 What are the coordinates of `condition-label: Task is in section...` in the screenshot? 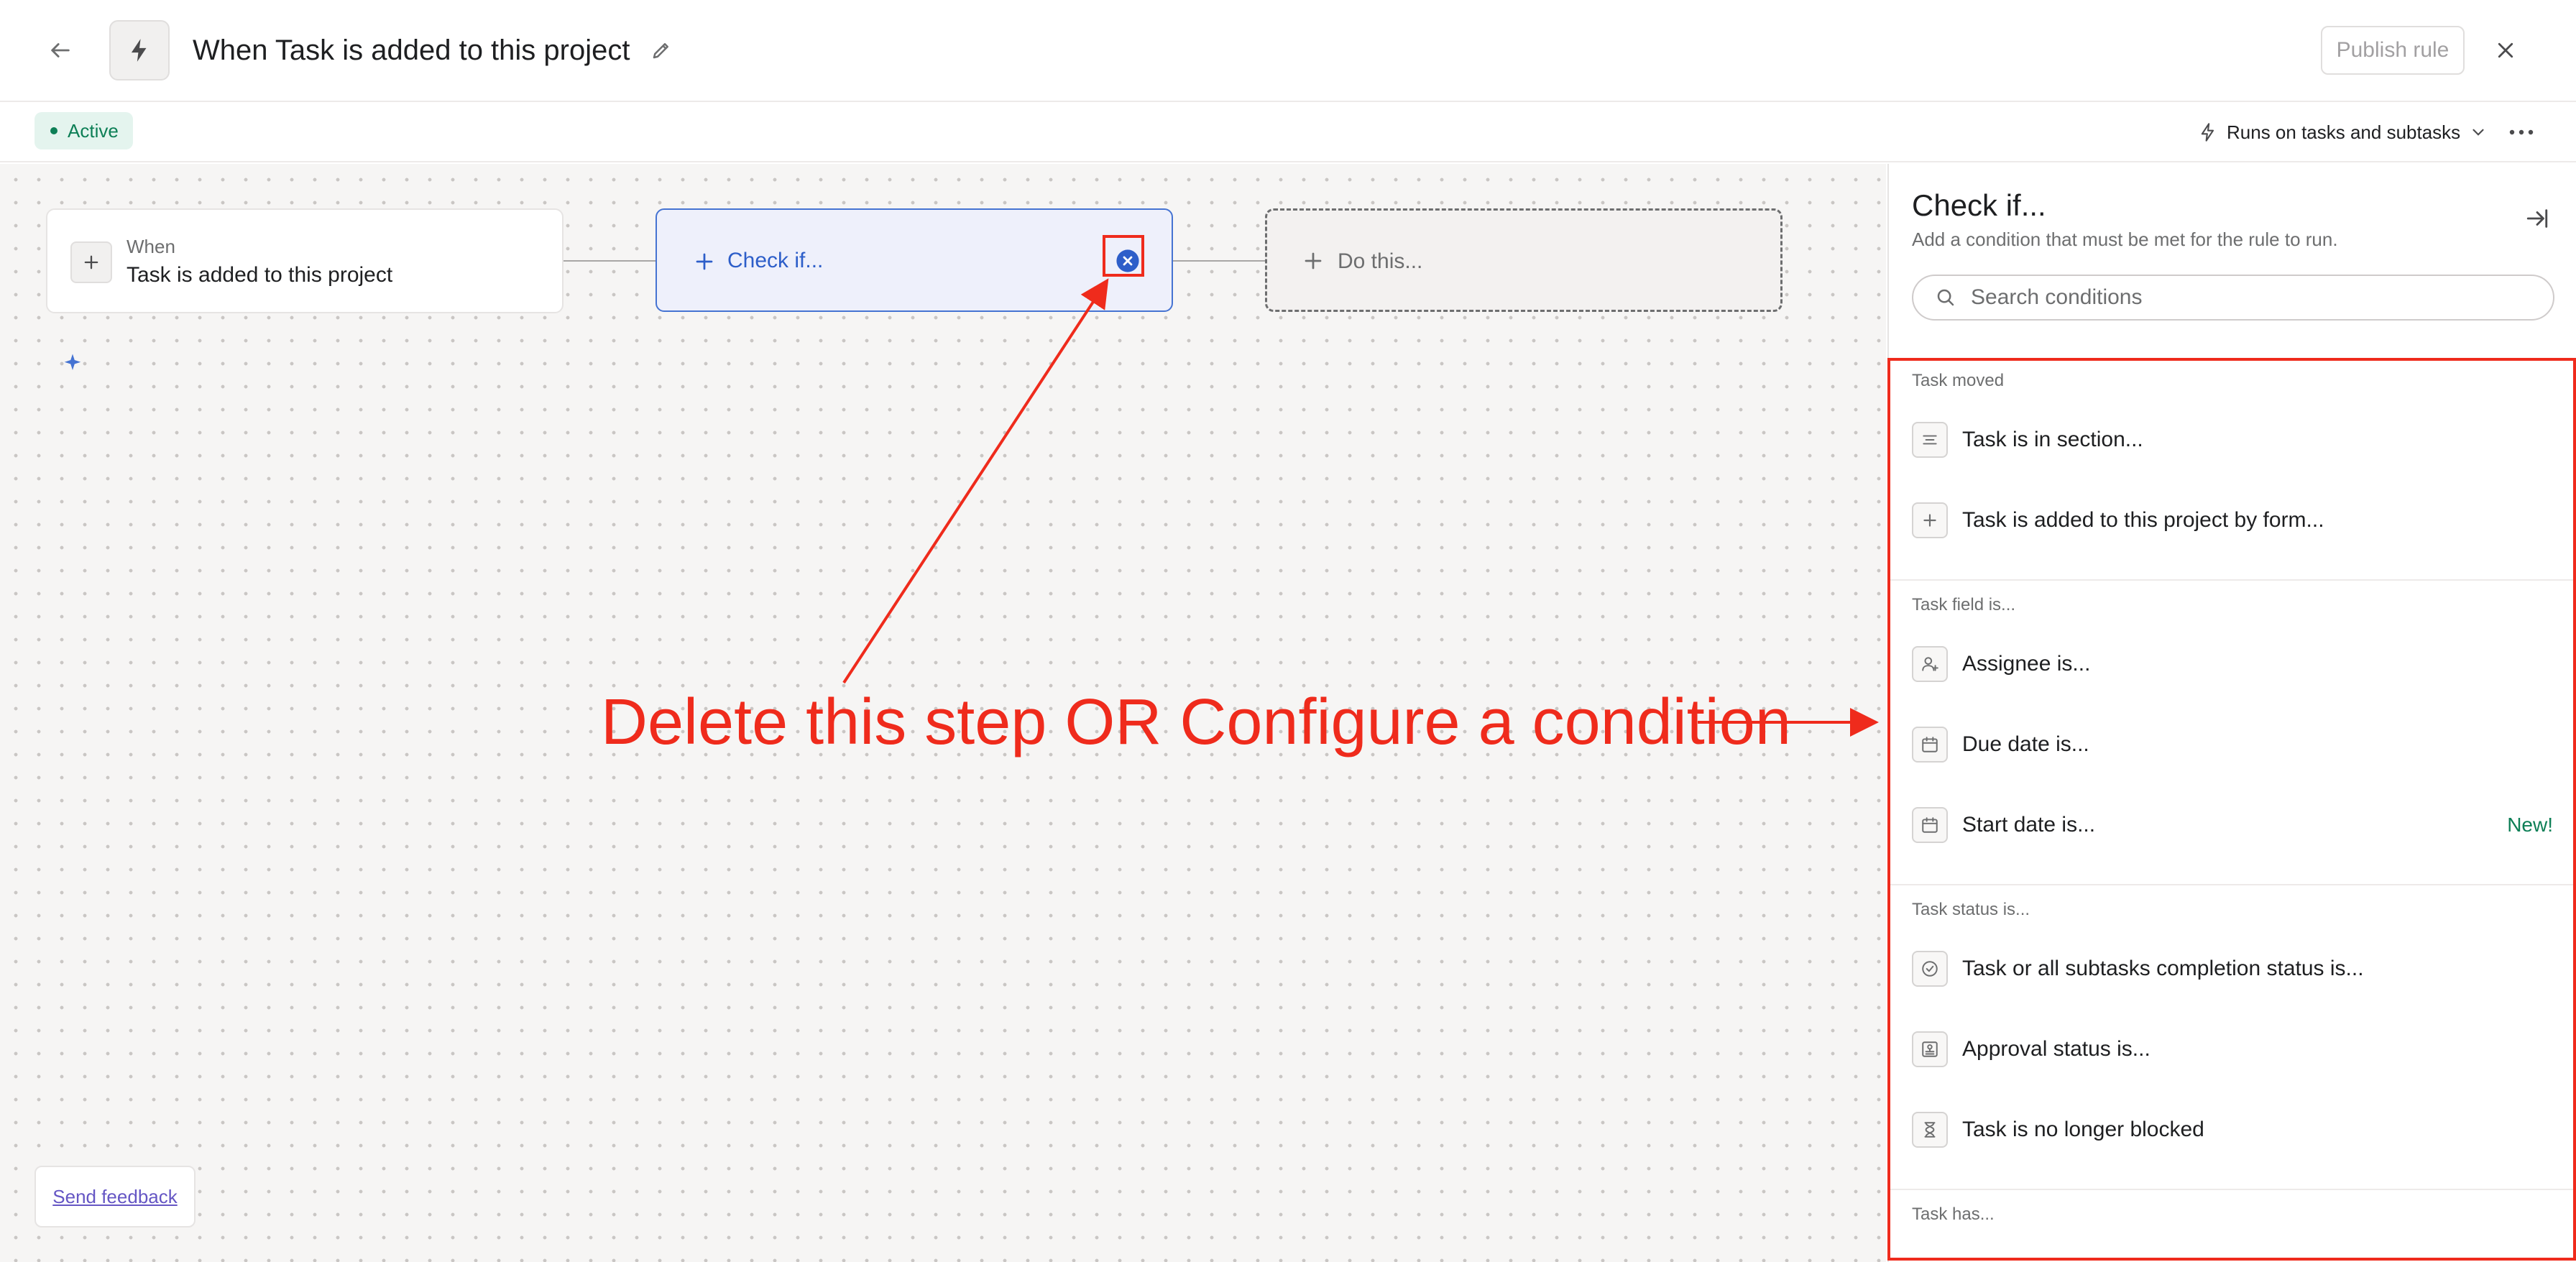 It's located at (2052, 439).